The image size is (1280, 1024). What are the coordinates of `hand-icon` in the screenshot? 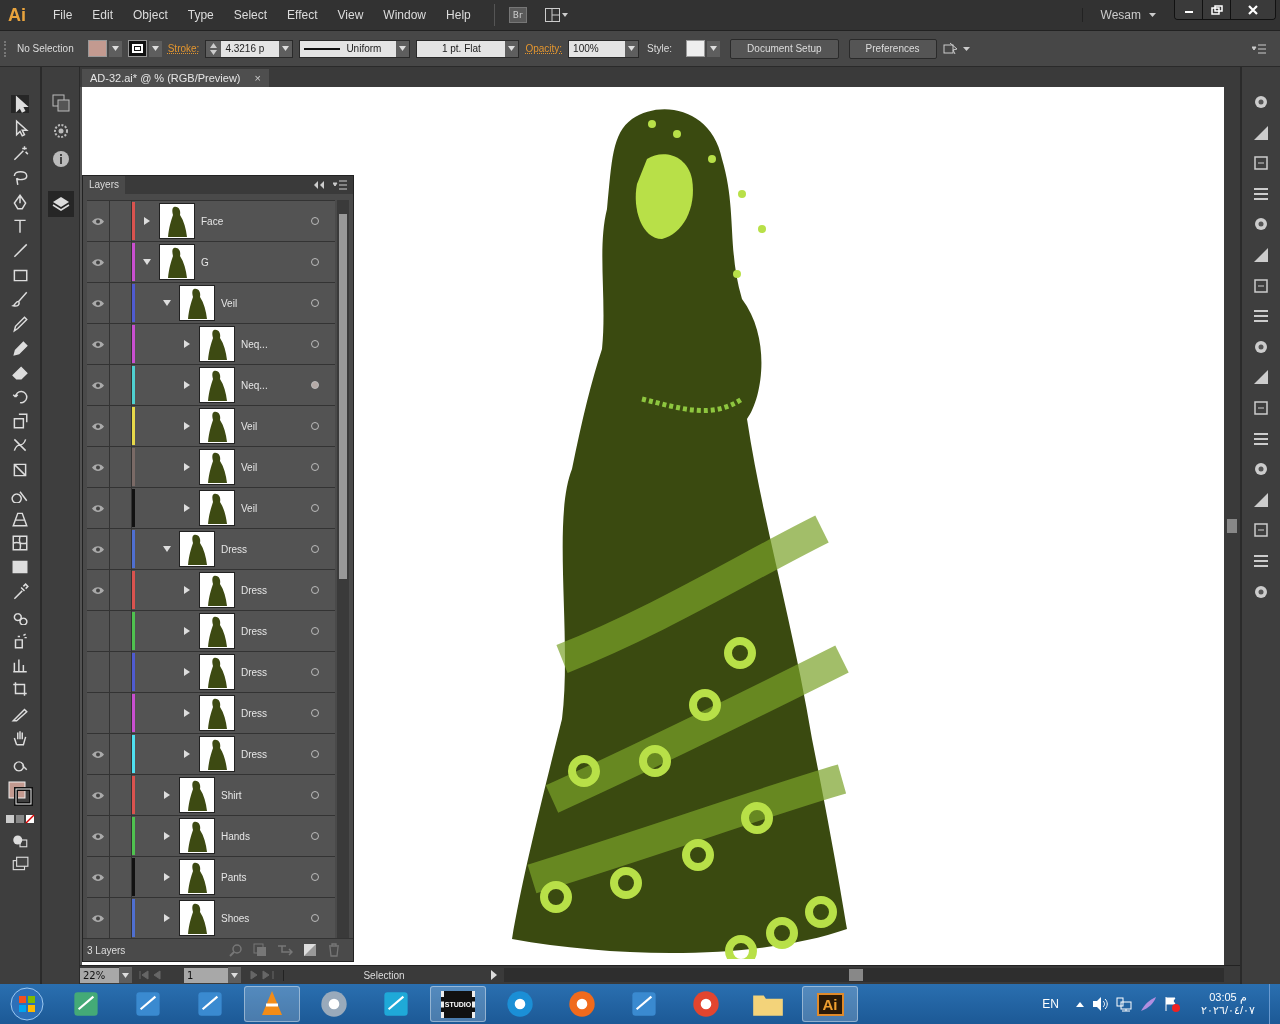 It's located at (20, 738).